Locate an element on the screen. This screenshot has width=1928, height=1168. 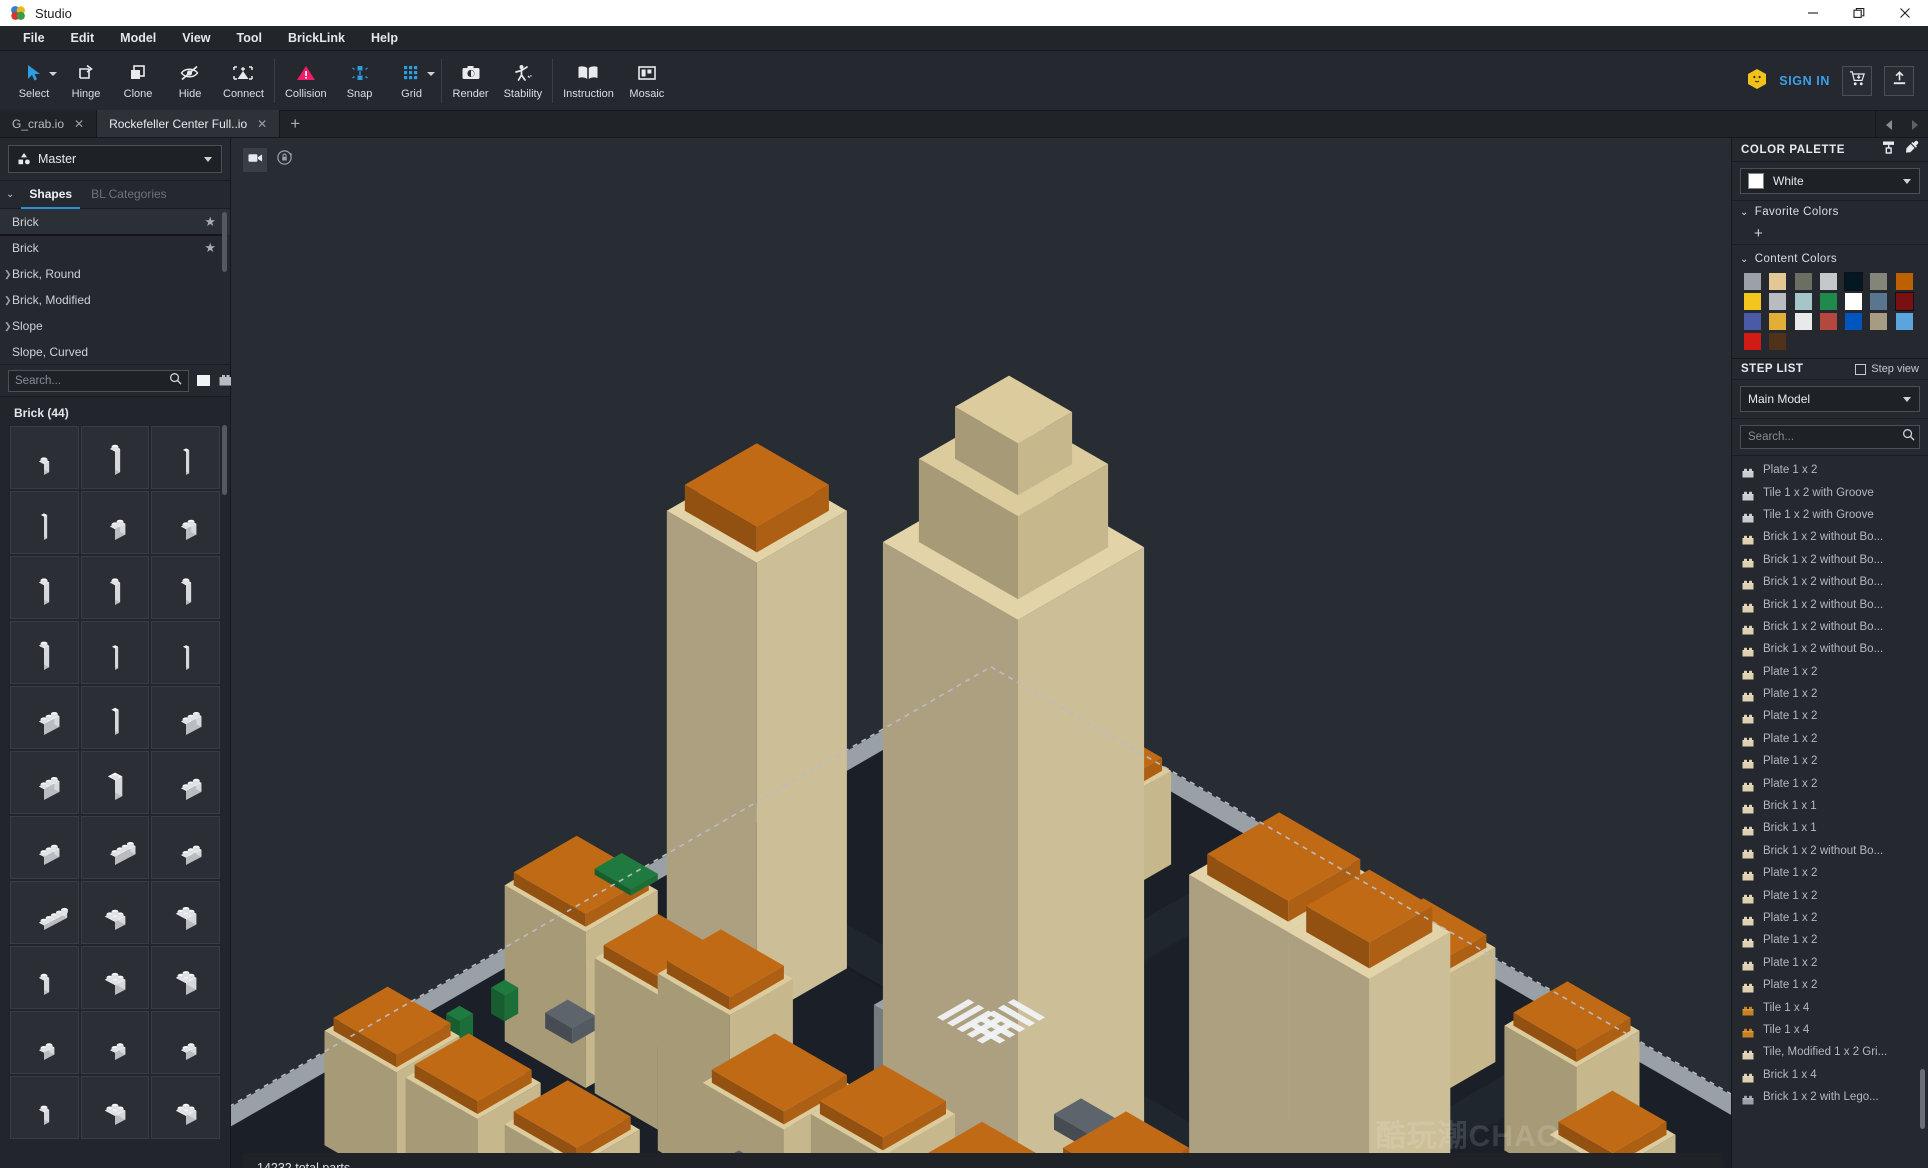
tool-mosaic: Mosaic is located at coordinates (647, 81).